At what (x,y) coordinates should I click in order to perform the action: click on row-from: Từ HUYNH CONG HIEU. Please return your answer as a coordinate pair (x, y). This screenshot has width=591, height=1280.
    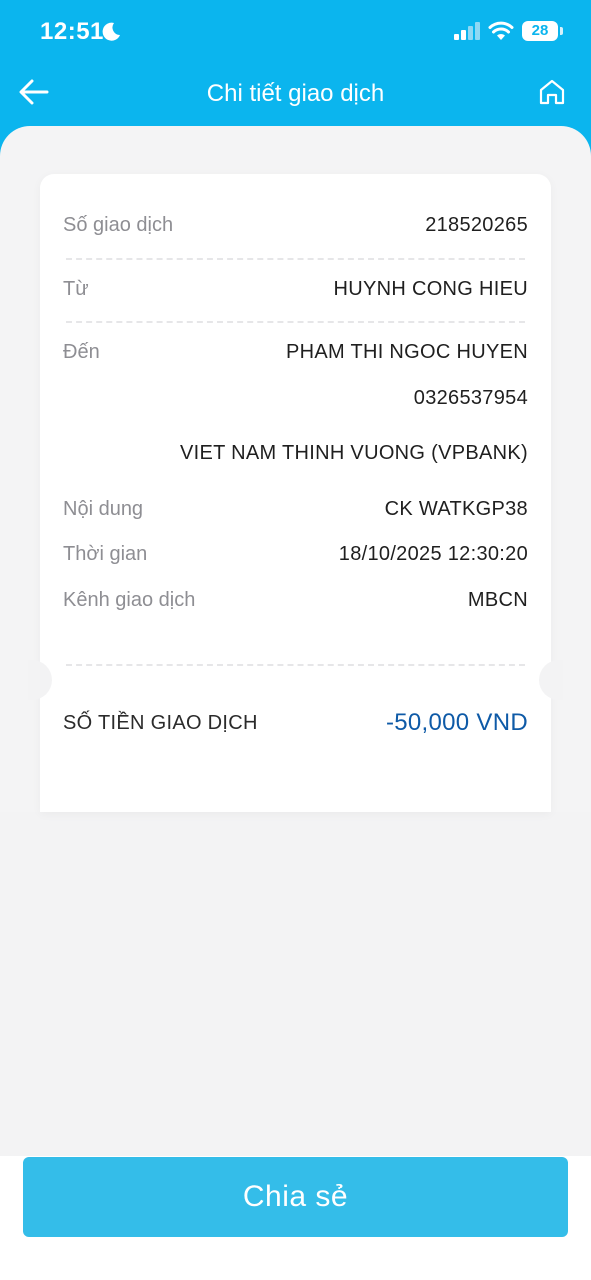
    Looking at the image, I should click on (295, 289).